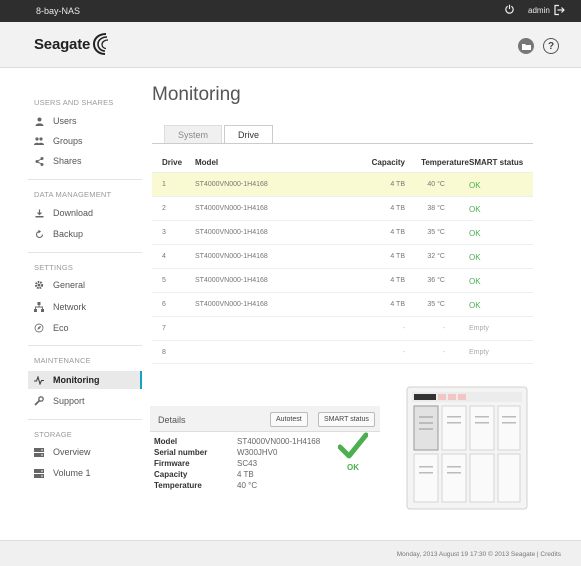 This screenshot has height=566, width=581. I want to click on drive-number: 3, so click(164, 232).